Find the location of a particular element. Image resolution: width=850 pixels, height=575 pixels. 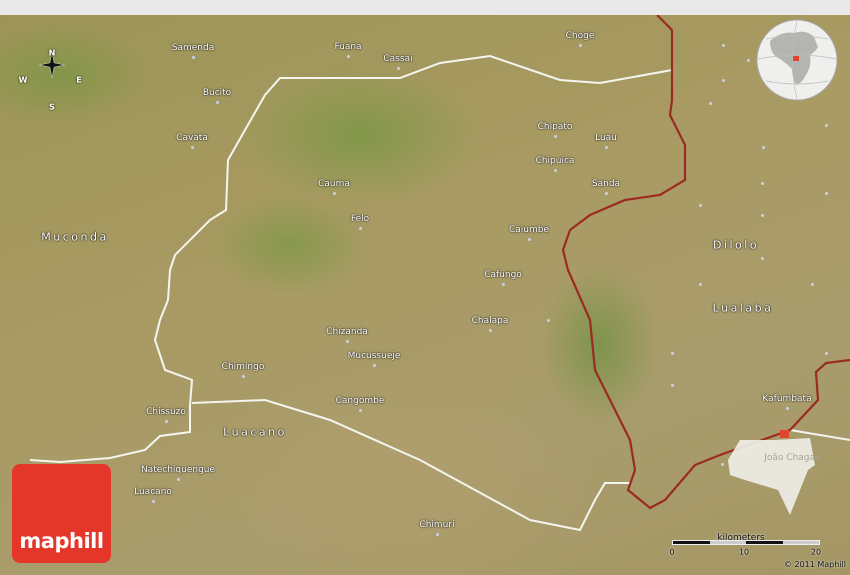

place-label: Fuana is located at coordinates (348, 47).